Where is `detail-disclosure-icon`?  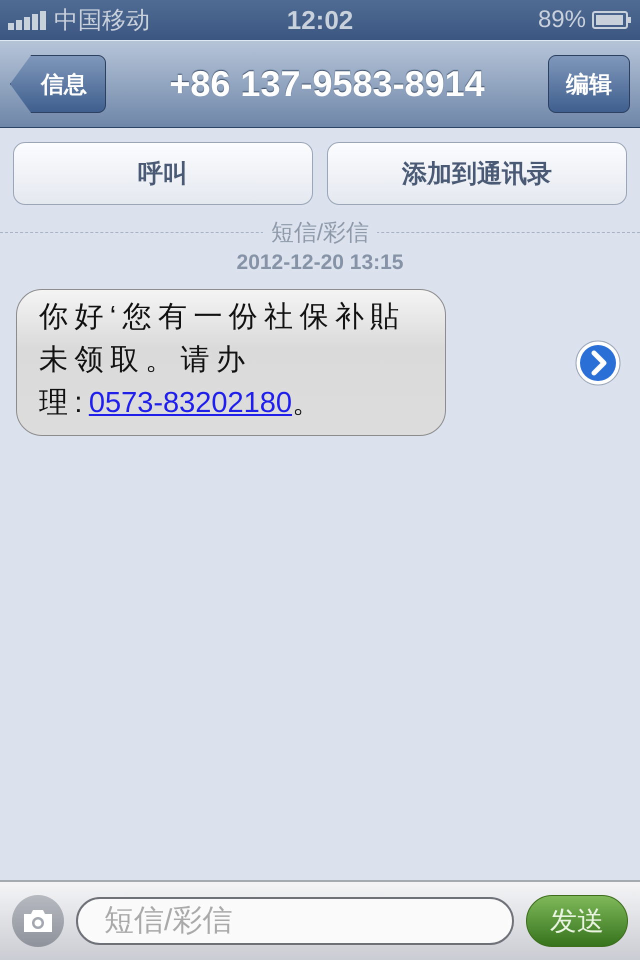
detail-disclosure-icon is located at coordinates (598, 362).